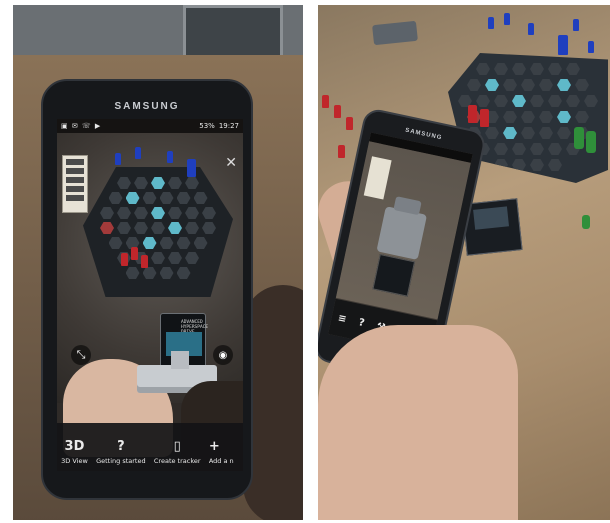 The height and width of the screenshot is (523, 610). I want to click on status-bar: ▣ ✉ ☏ ▶ 53% 19:27, so click(150, 126).